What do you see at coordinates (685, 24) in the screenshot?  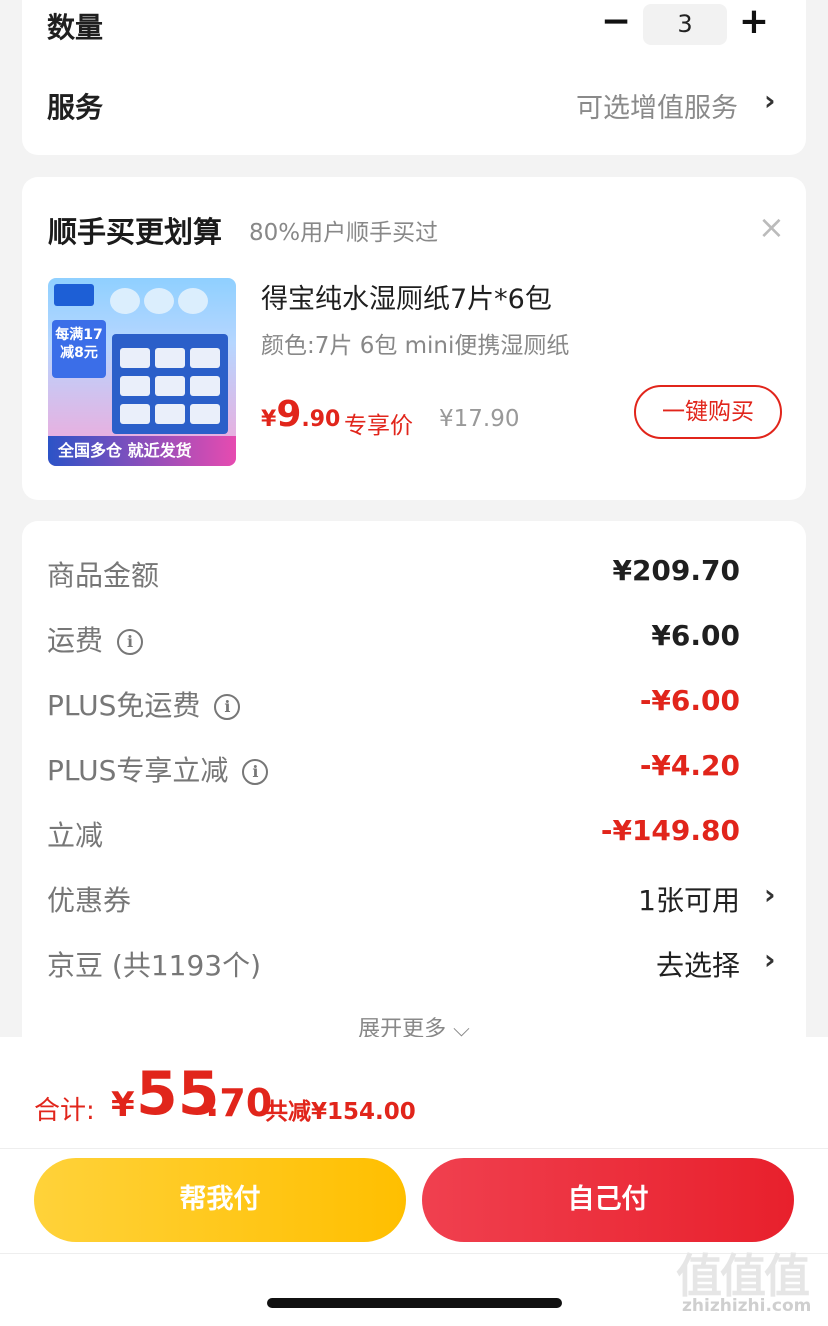 I see `quantity-value: 3` at bounding box center [685, 24].